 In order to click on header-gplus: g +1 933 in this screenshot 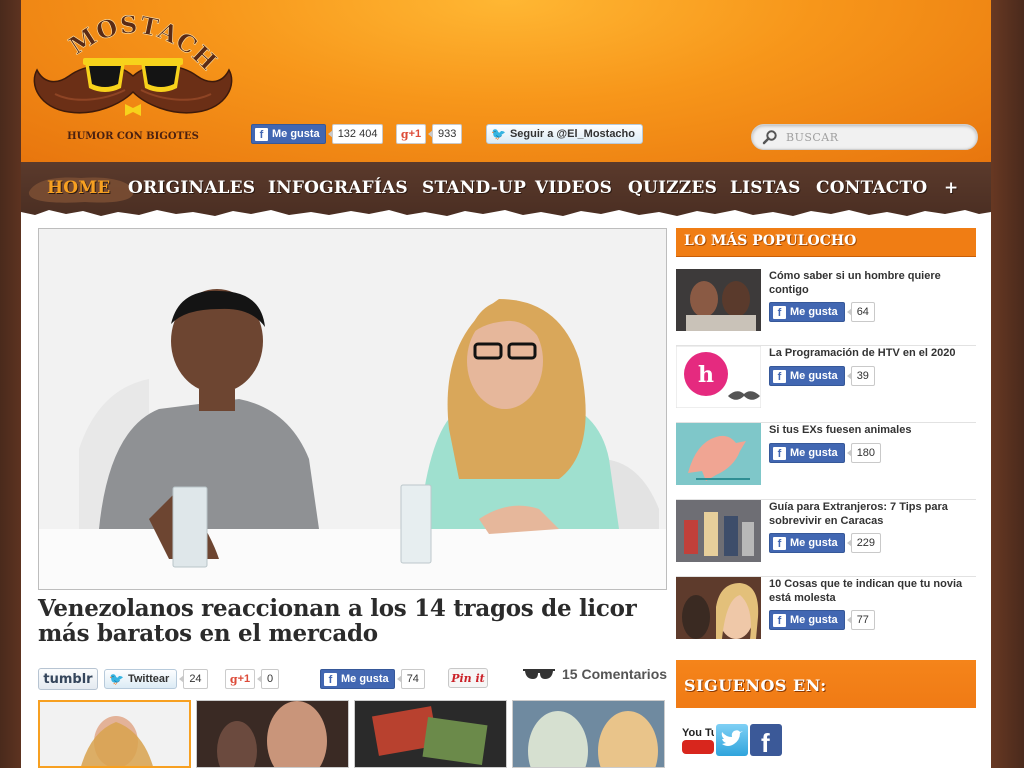, I will do `click(429, 134)`.